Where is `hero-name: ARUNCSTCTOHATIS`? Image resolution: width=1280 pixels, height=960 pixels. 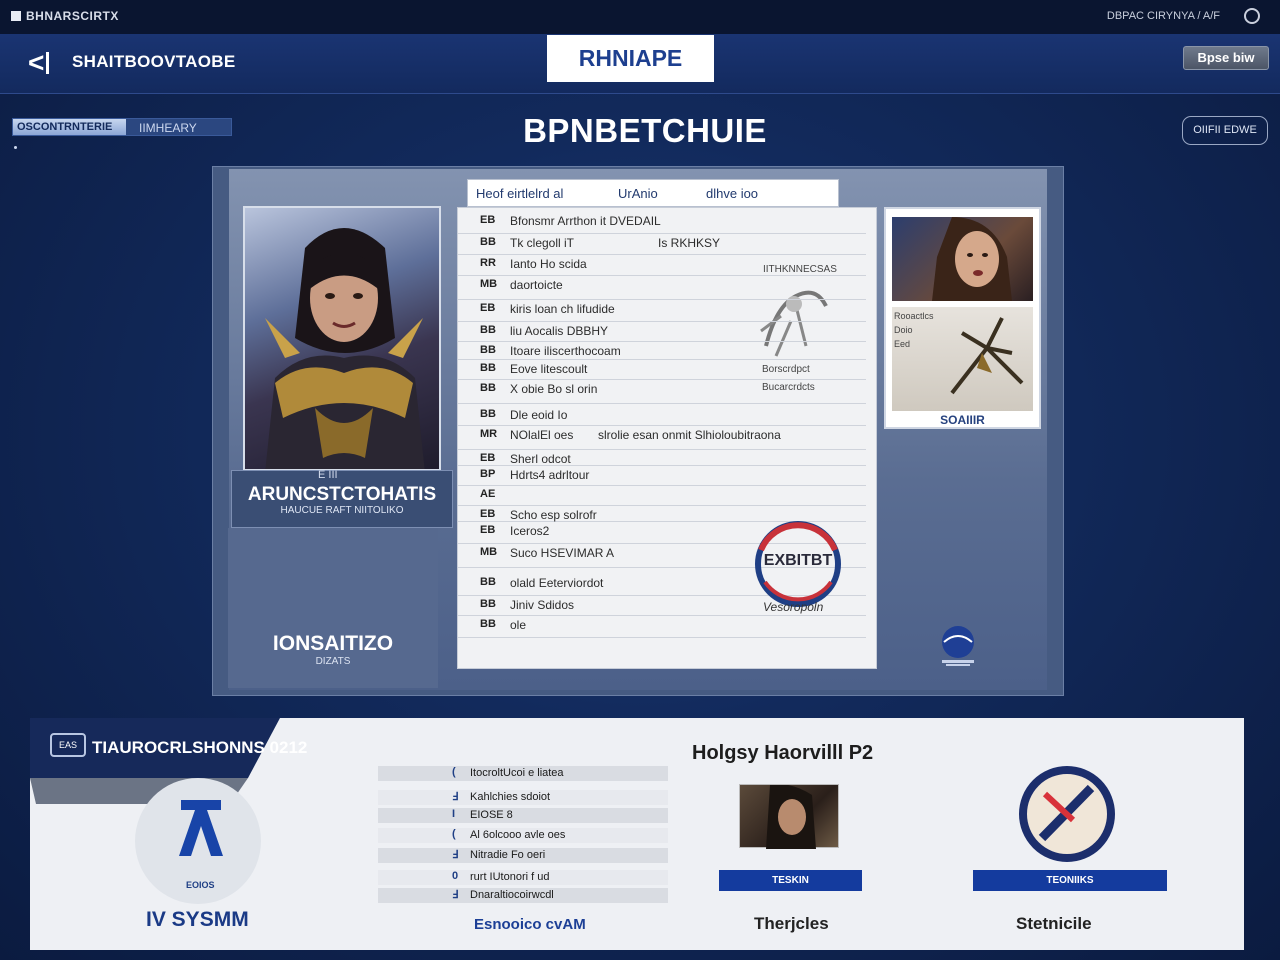 hero-name: ARUNCSTCTOHATIS is located at coordinates (342, 494).